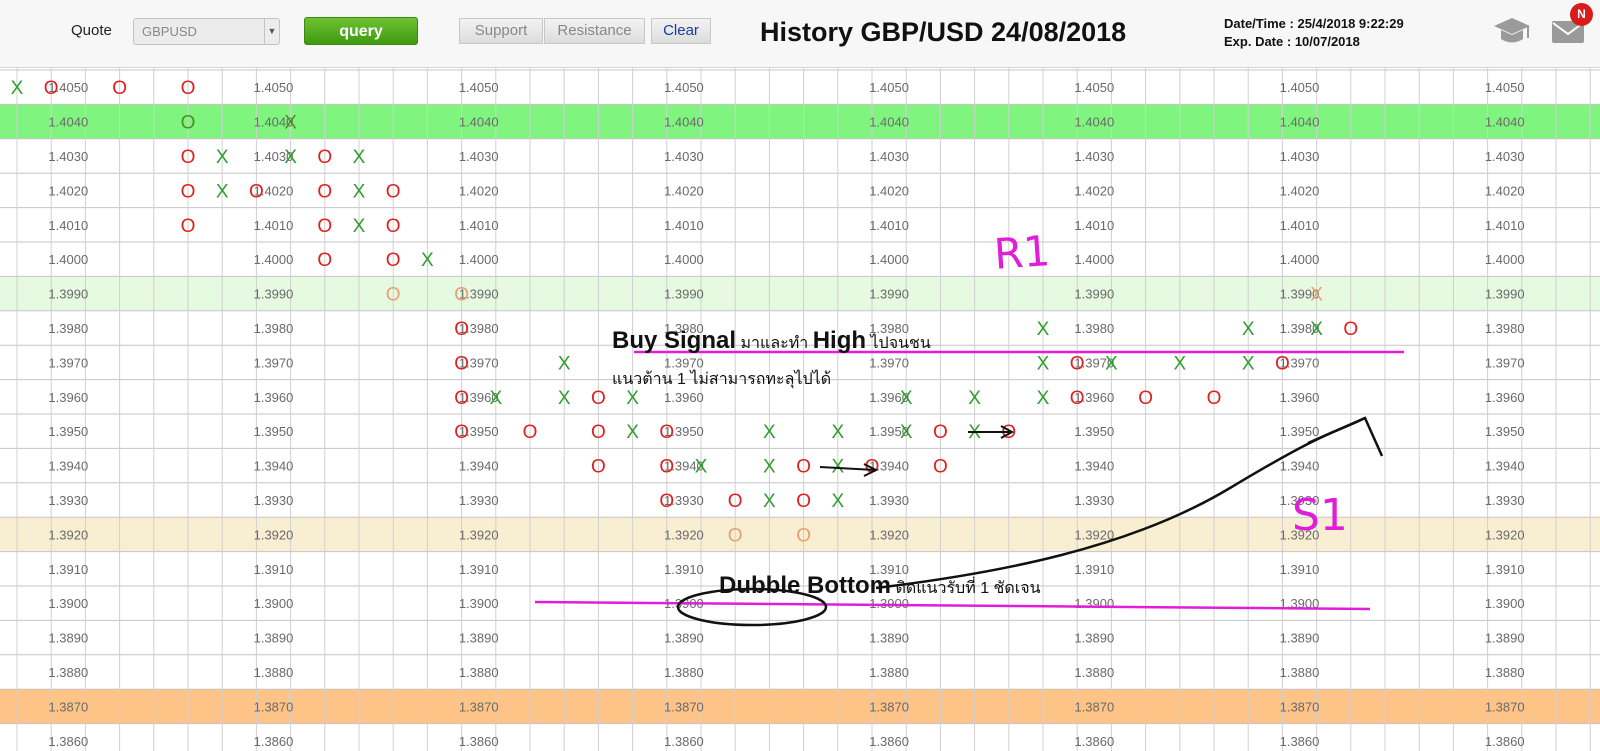 The image size is (1600, 751). What do you see at coordinates (206, 31) in the screenshot?
I see `quote-select: GBPUSD ▼` at bounding box center [206, 31].